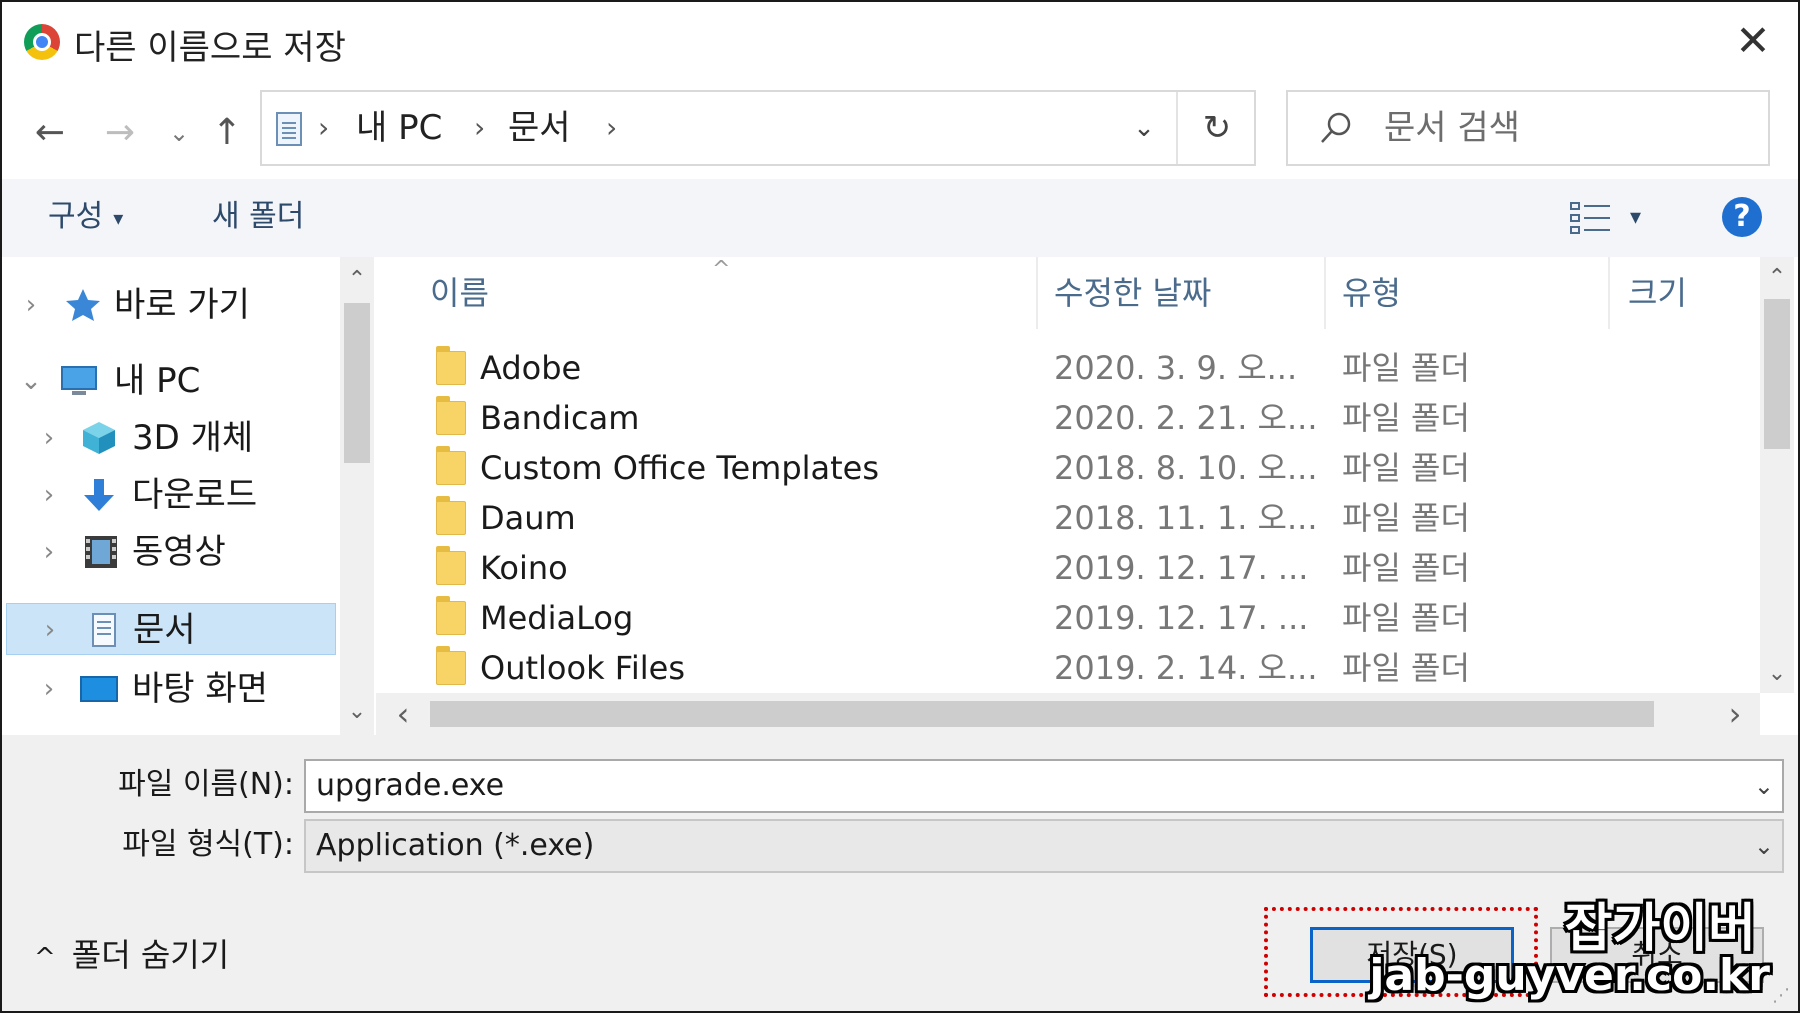 This screenshot has height=1013, width=1800. What do you see at coordinates (258, 217) in the screenshot?
I see `new-folder-button: 새 폴더` at bounding box center [258, 217].